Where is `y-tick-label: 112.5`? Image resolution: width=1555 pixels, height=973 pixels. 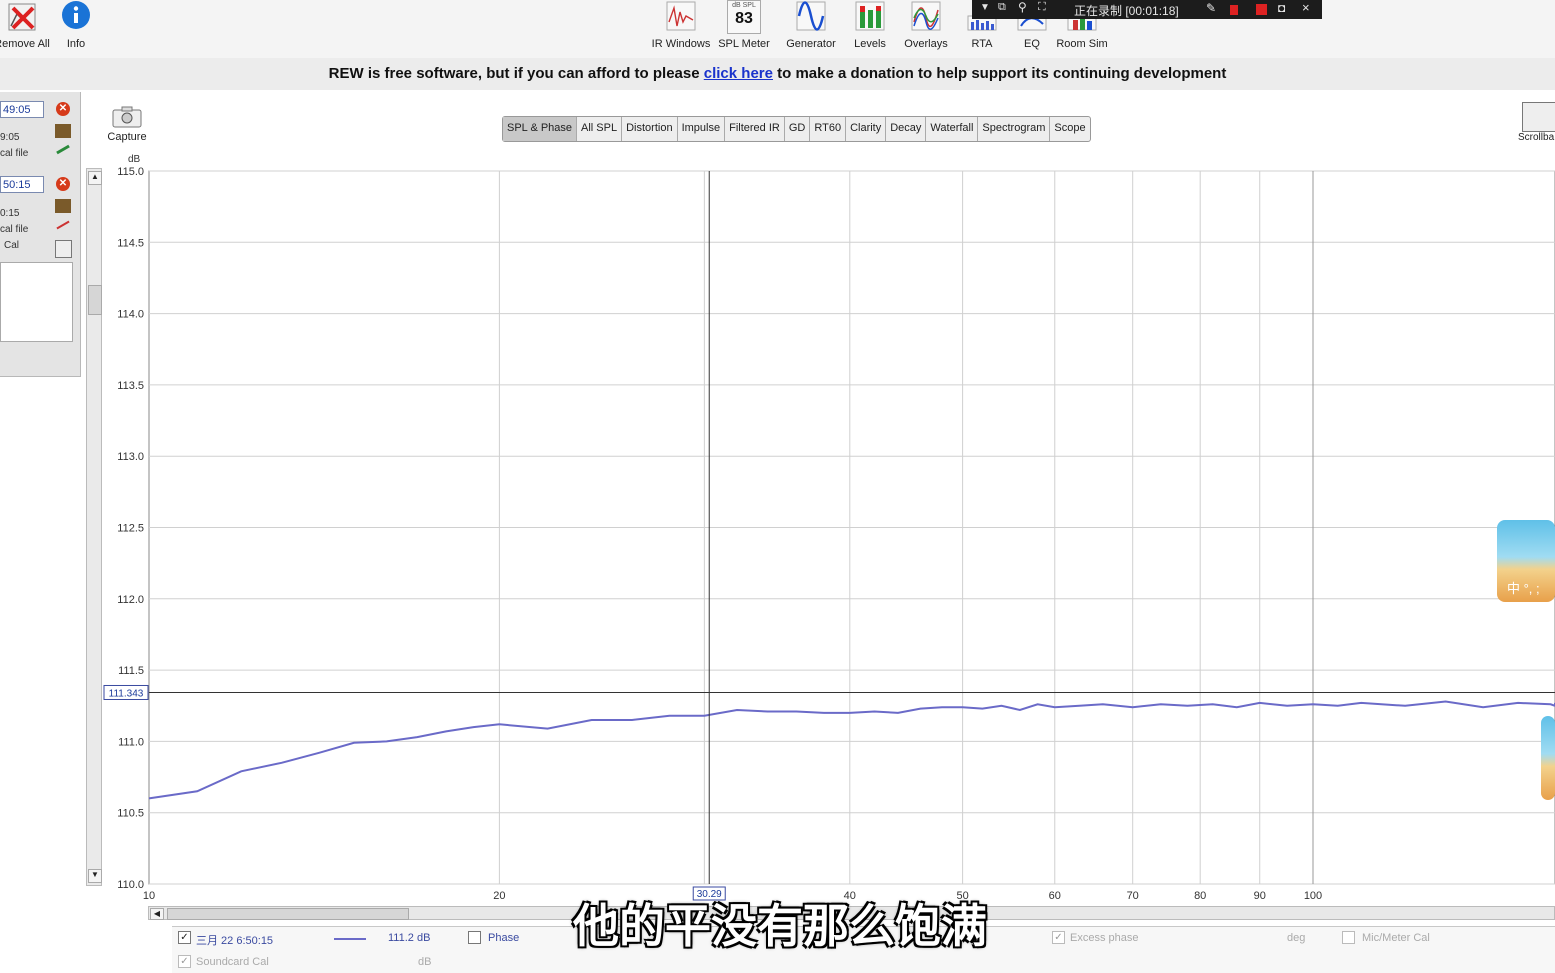 y-tick-label: 112.5 is located at coordinates (130, 529).